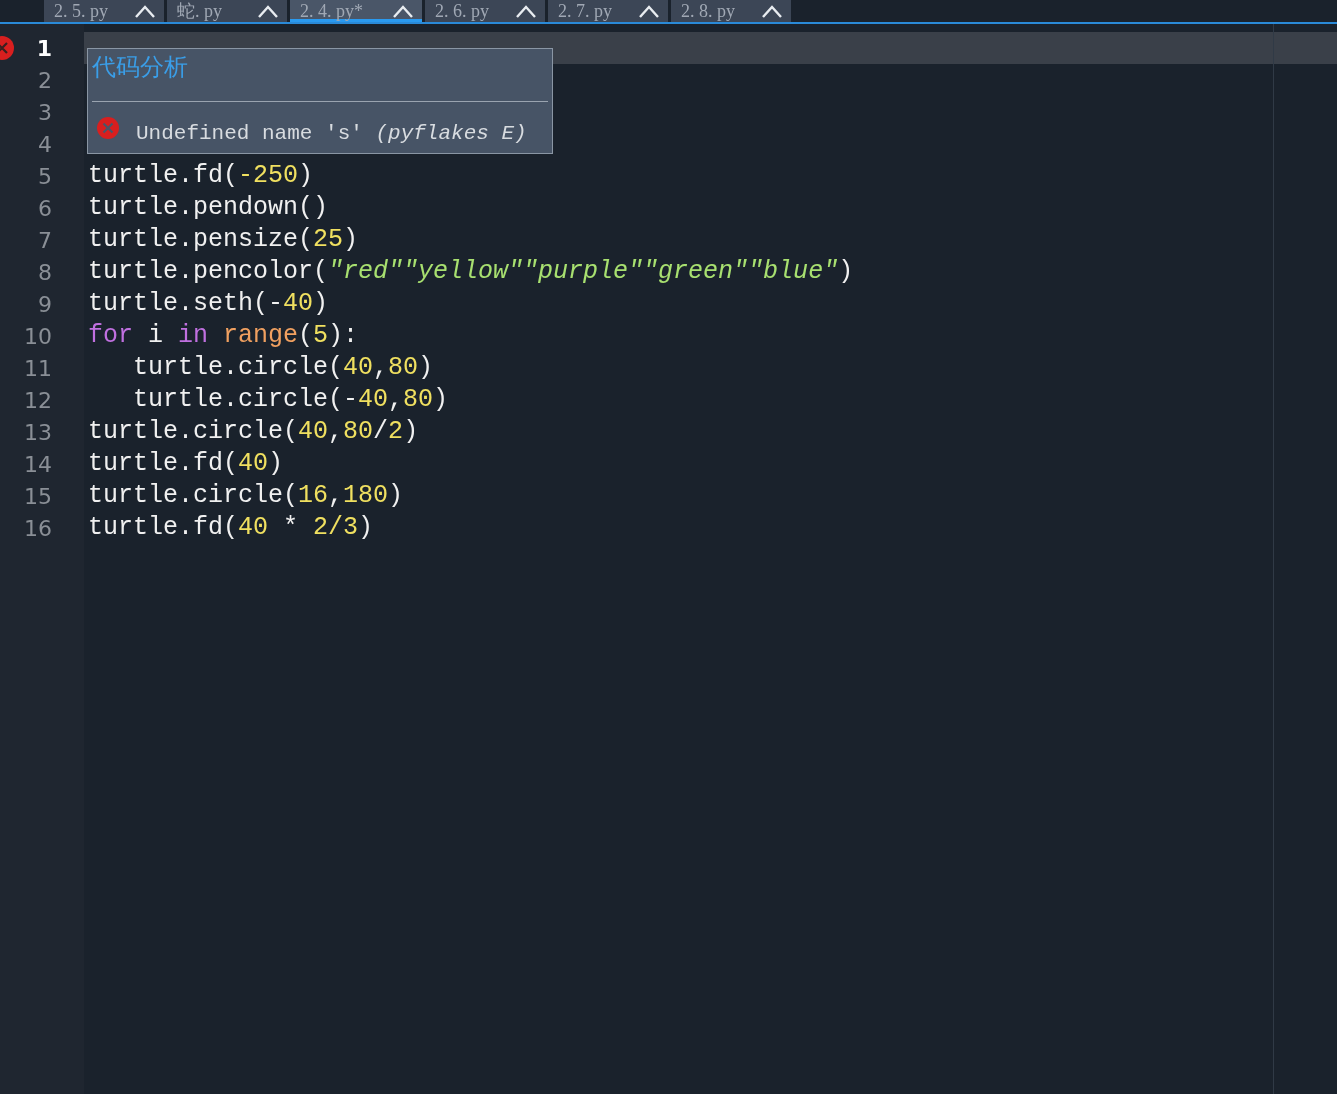  Describe the element at coordinates (356, 11) in the screenshot. I see `file-tab: 2. 4. py*` at that location.